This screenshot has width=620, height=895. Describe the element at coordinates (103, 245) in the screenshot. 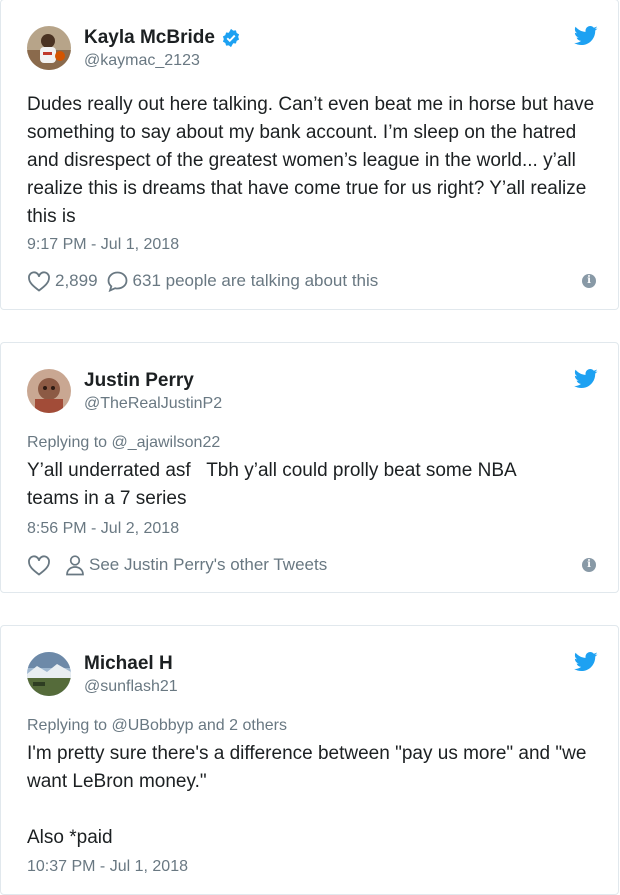

I see `tweet-timestamp: 9:17 PM - Jul 1, 2018` at that location.